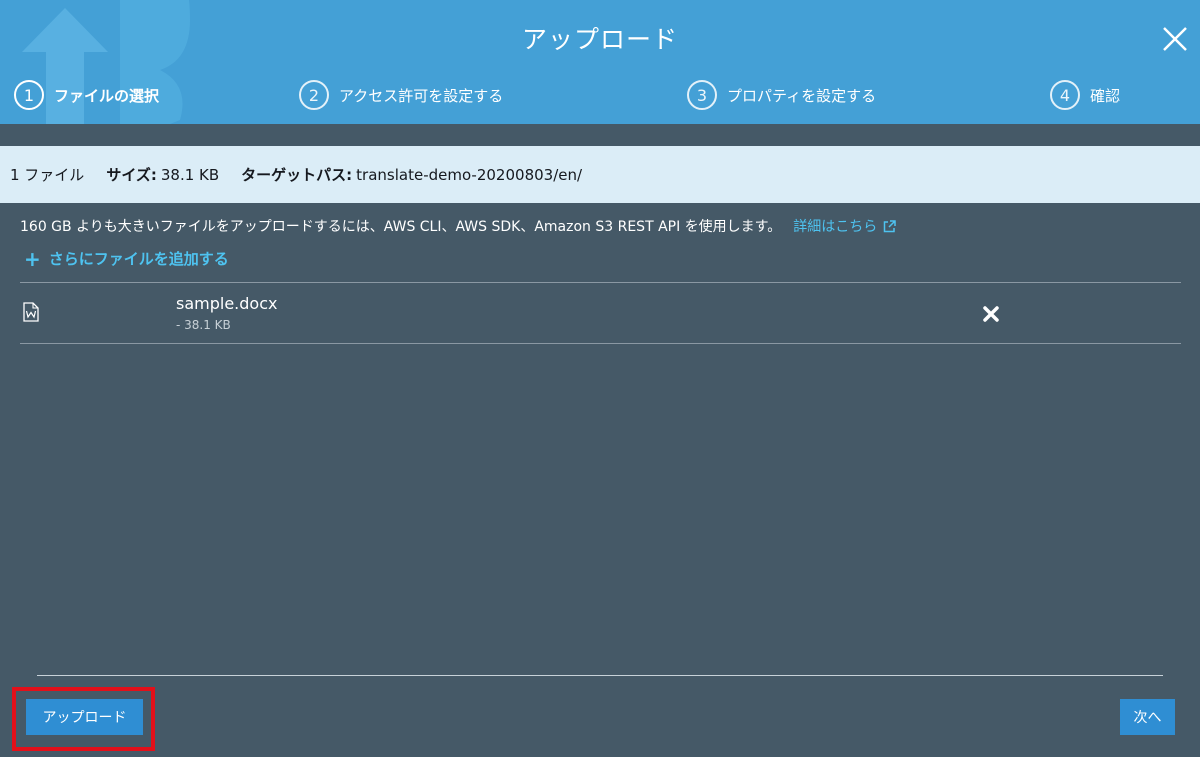  What do you see at coordinates (599, 39) in the screenshot?
I see `modal-title: アップロード` at bounding box center [599, 39].